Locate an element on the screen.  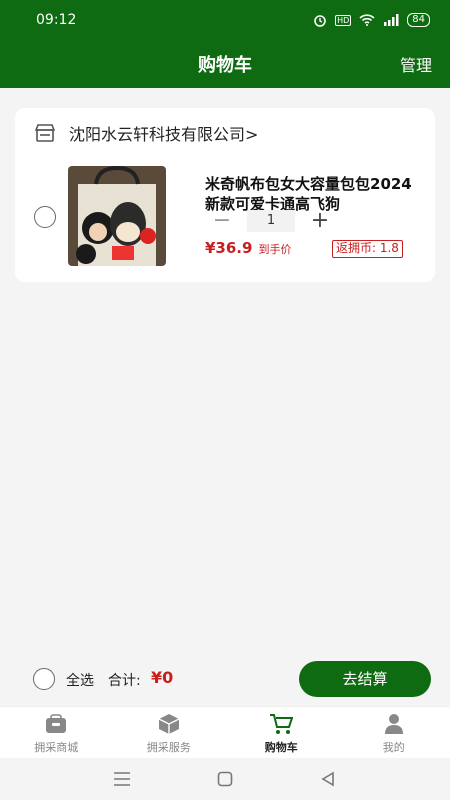
title-bar: 购物车 管理 is located at coordinates (225, 64).